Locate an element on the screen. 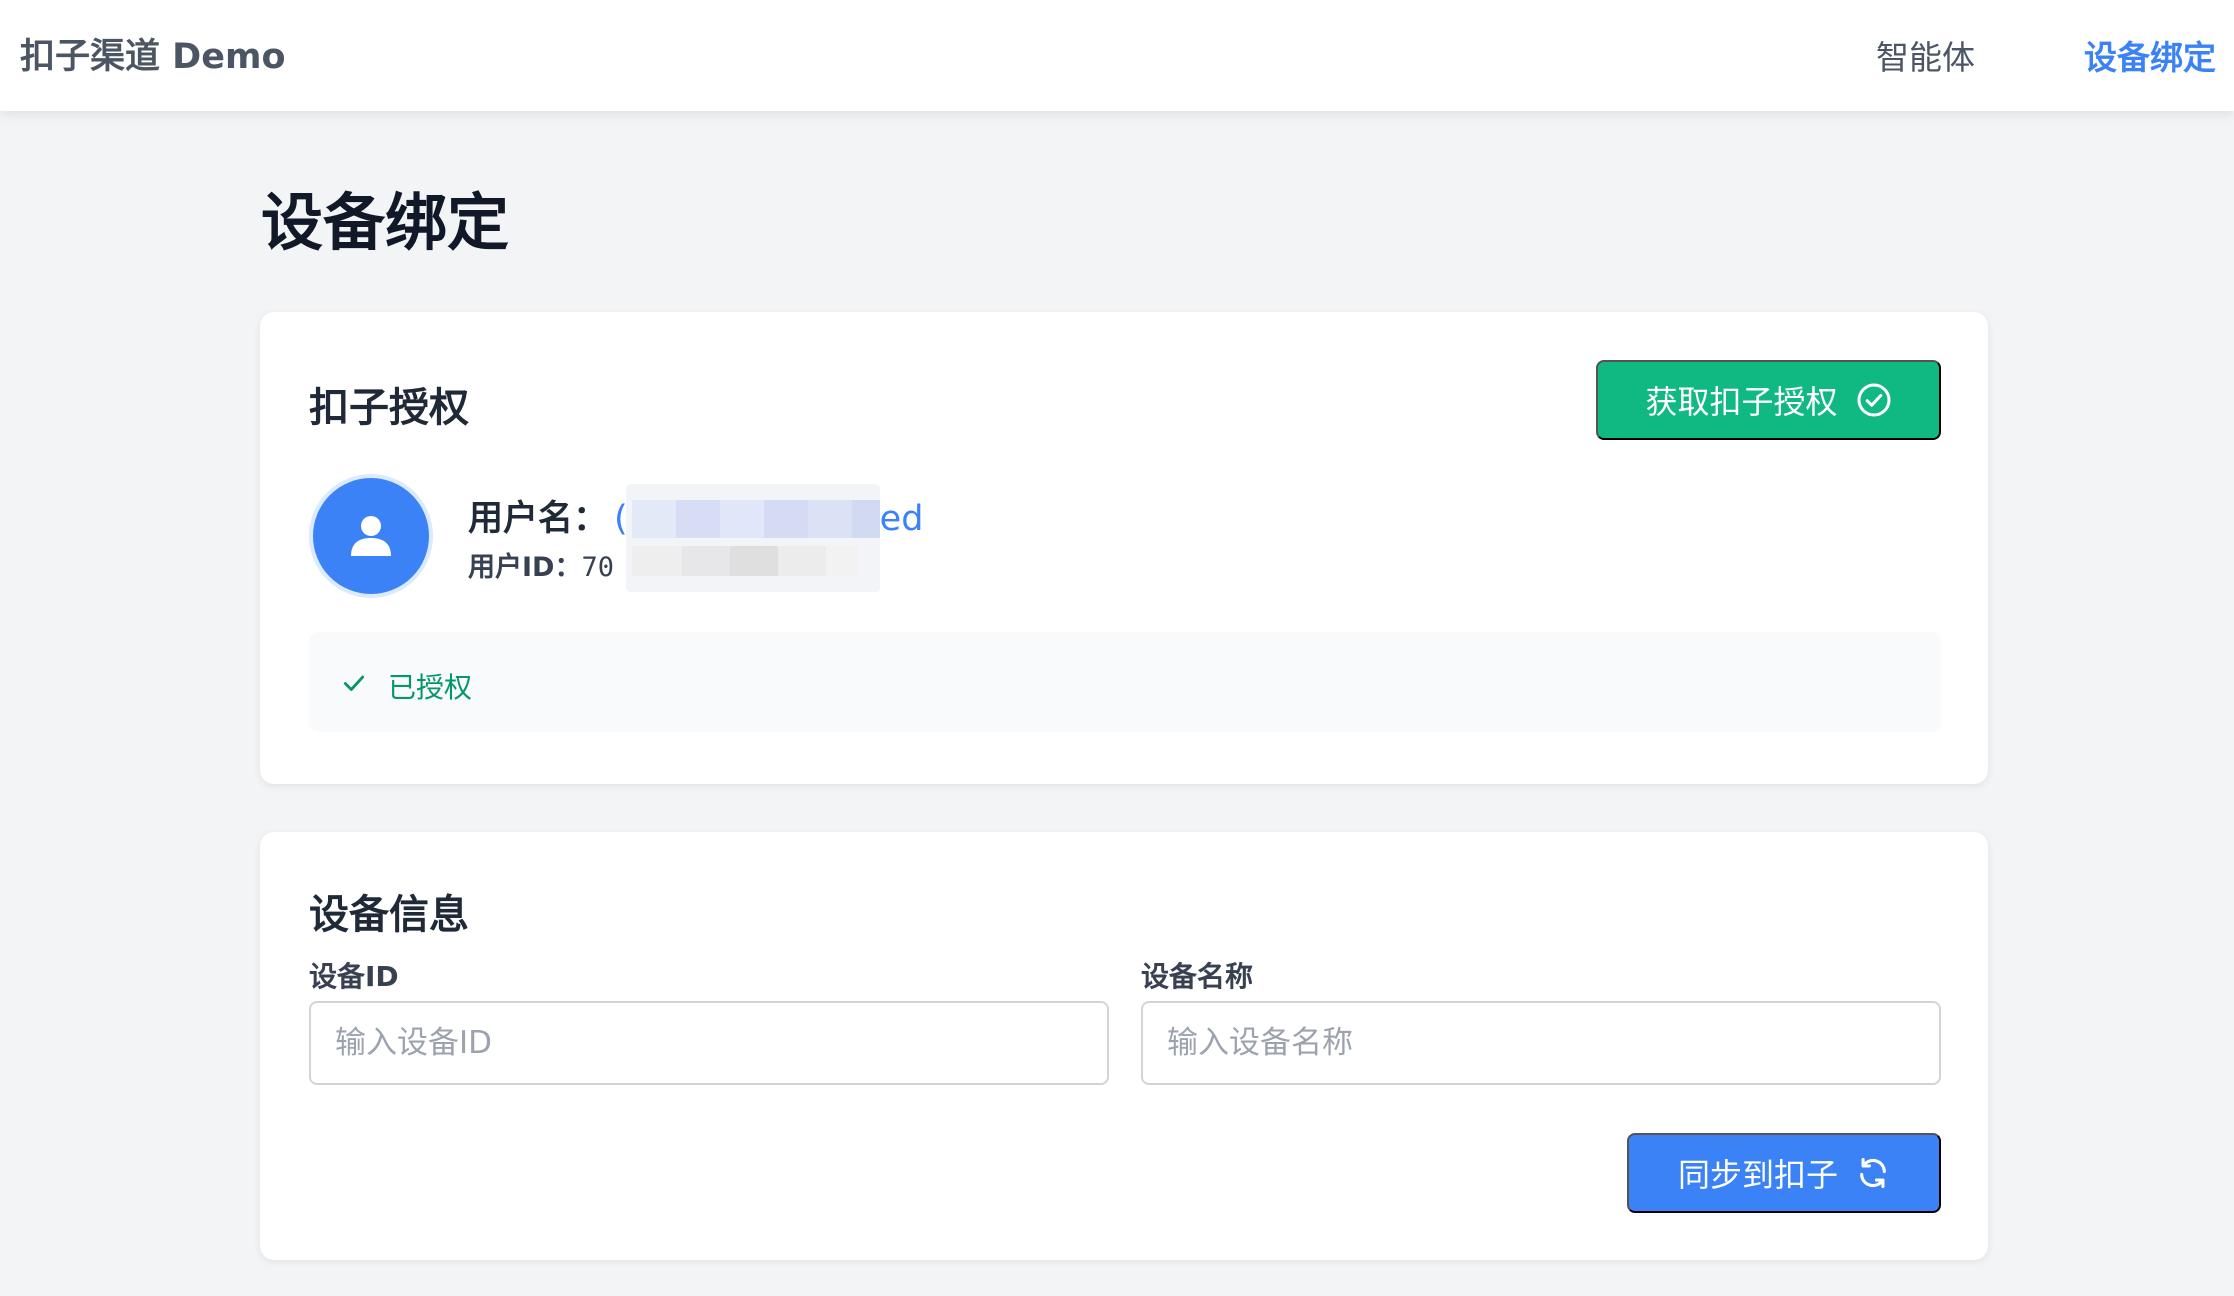 The height and width of the screenshot is (1296, 2234). device-name-input is located at coordinates (1541, 1043).